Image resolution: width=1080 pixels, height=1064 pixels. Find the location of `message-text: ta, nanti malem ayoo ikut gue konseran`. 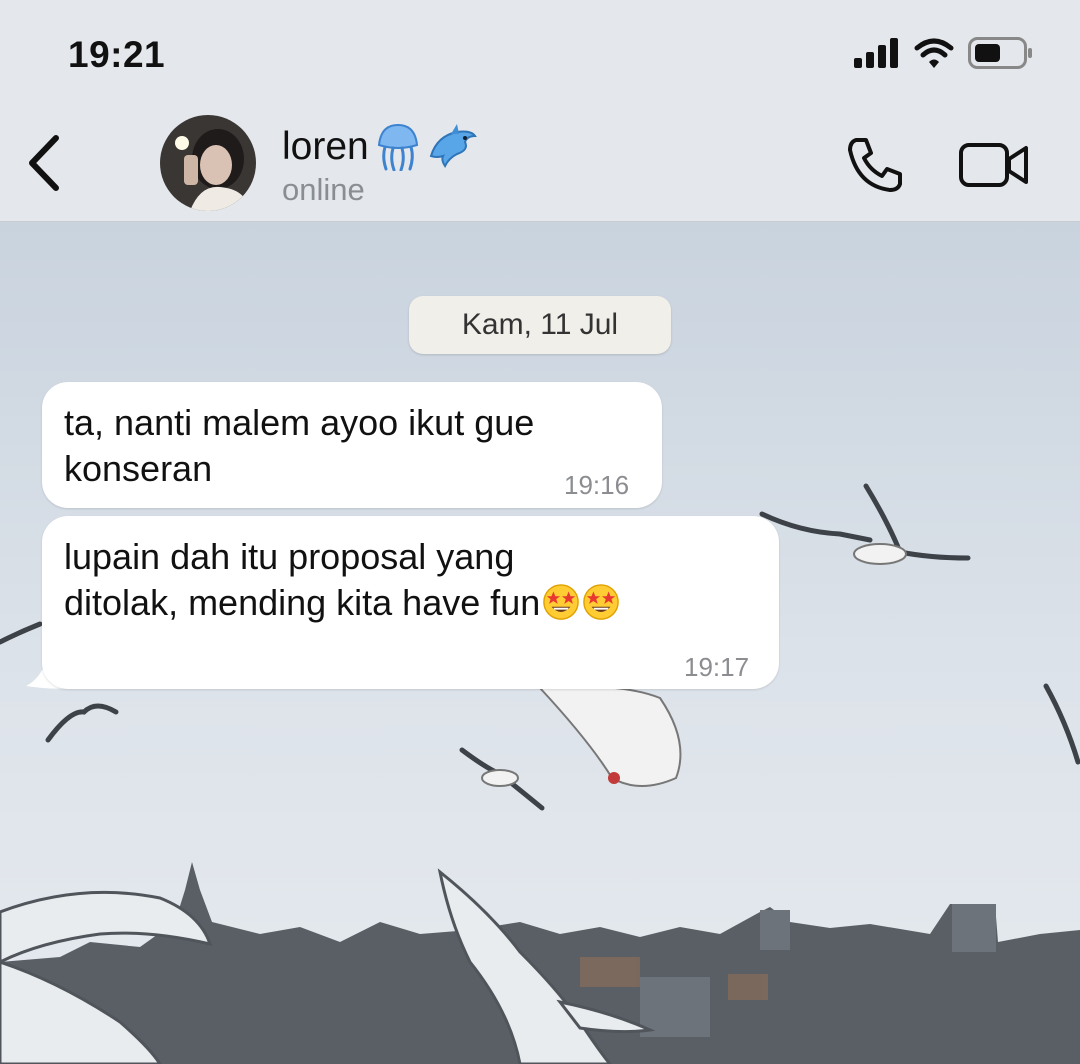

message-text: ta, nanti malem ayoo ikut gue konseran is located at coordinates (299, 445).